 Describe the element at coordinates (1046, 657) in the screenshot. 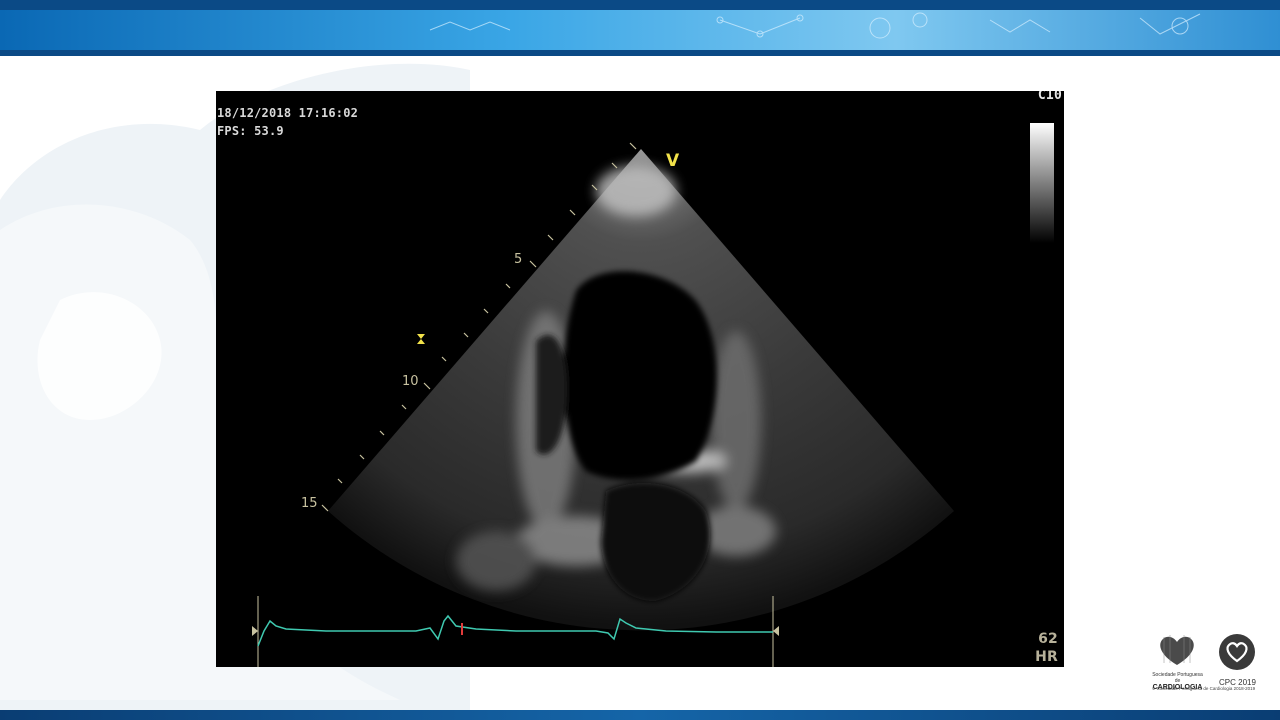

I see `heart-rate-label: HR` at that location.